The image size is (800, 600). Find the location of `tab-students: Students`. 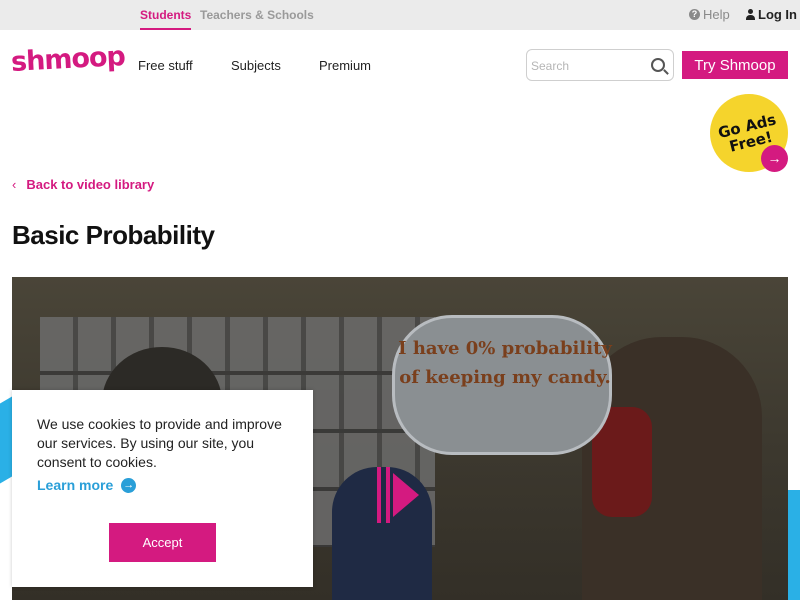

tab-students: Students is located at coordinates (166, 19).